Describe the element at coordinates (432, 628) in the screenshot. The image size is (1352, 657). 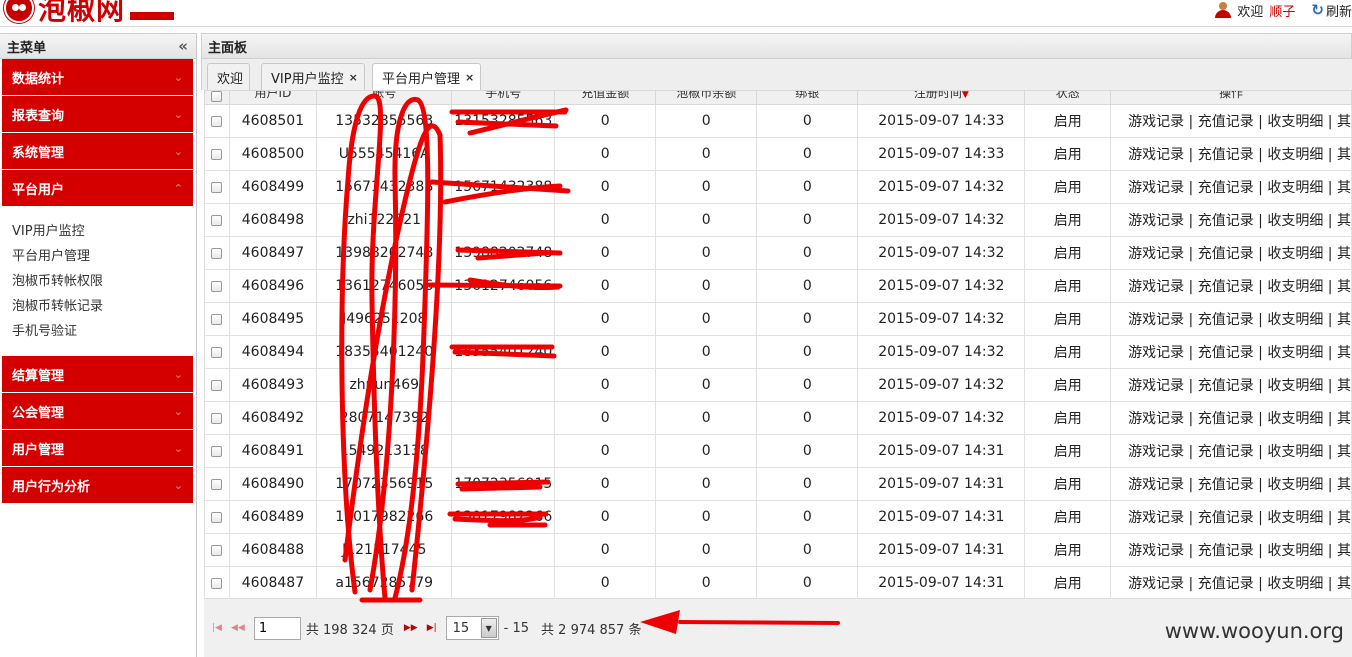
I see `last-page-icon: ▶|` at that location.